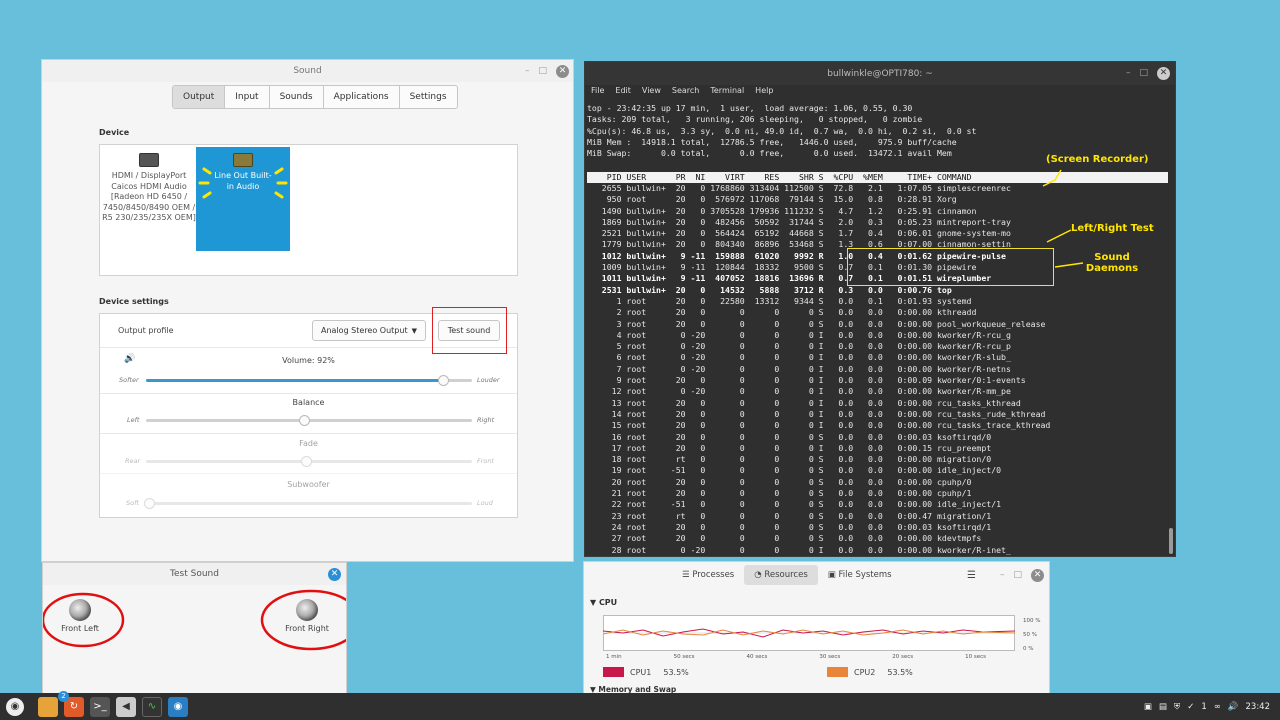 This screenshot has width=1280, height=720. Describe the element at coordinates (178, 706) in the screenshot. I see `screen-recorder-icon: ◉` at that location.